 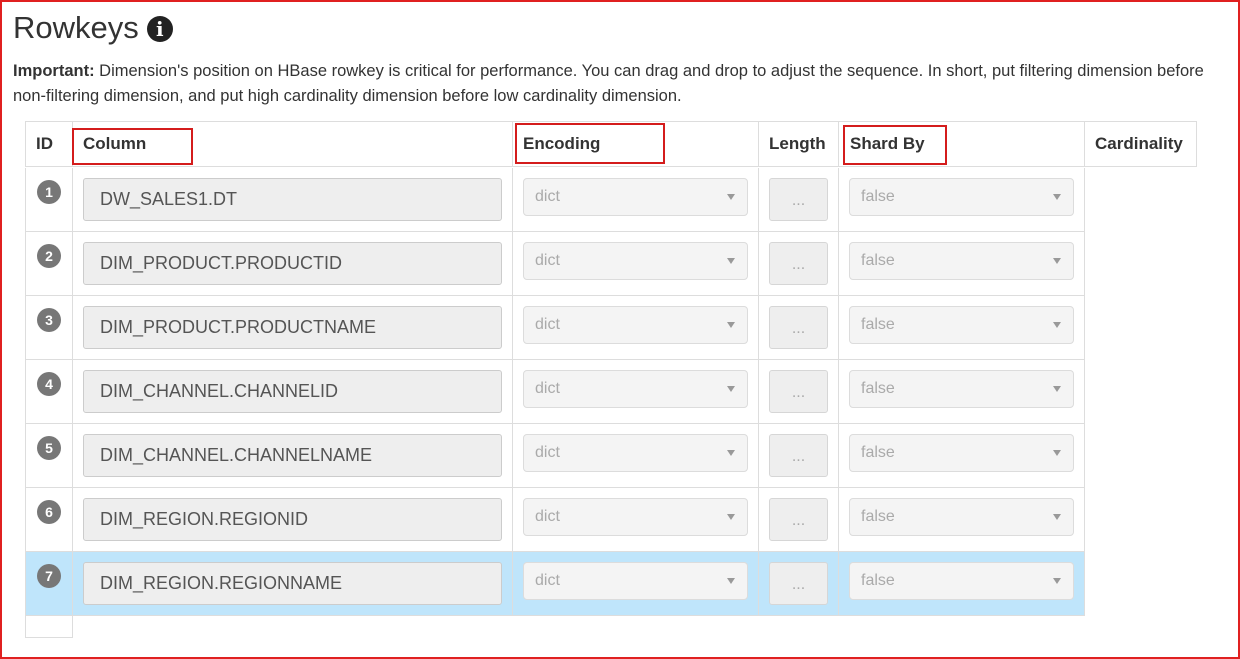 I want to click on header-id: ID, so click(x=49, y=144).